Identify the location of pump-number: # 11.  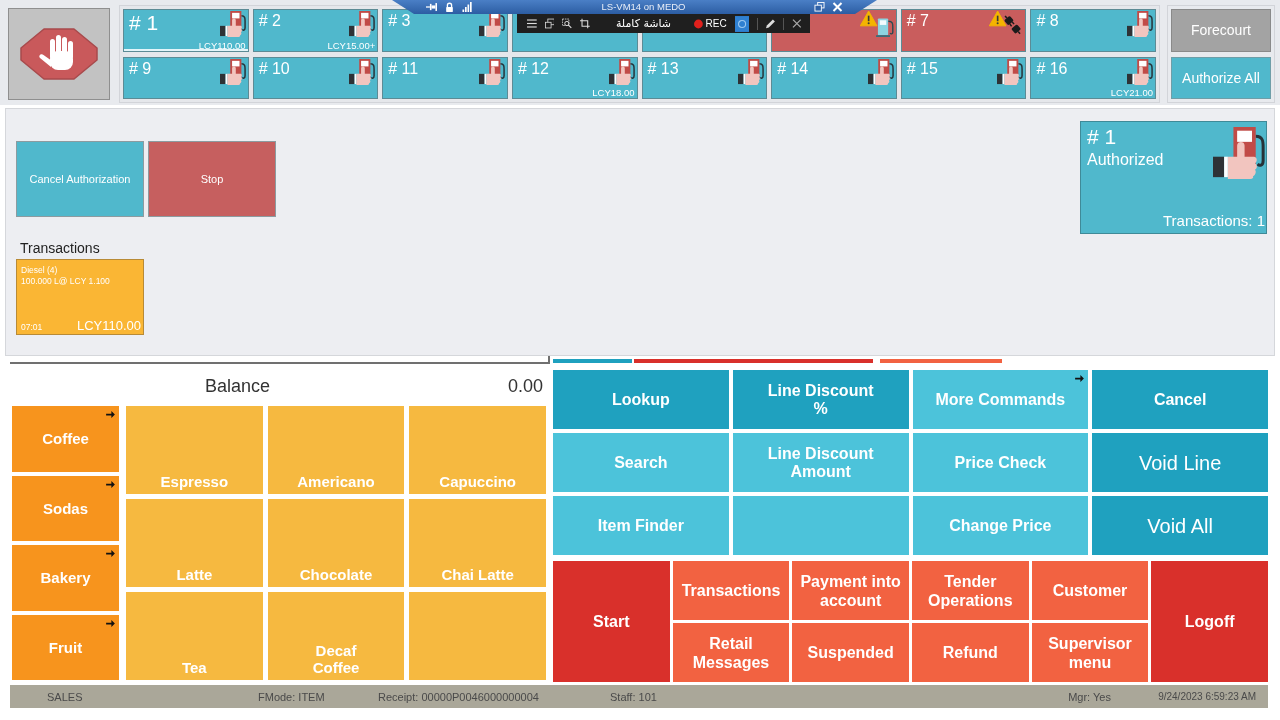
(404, 68).